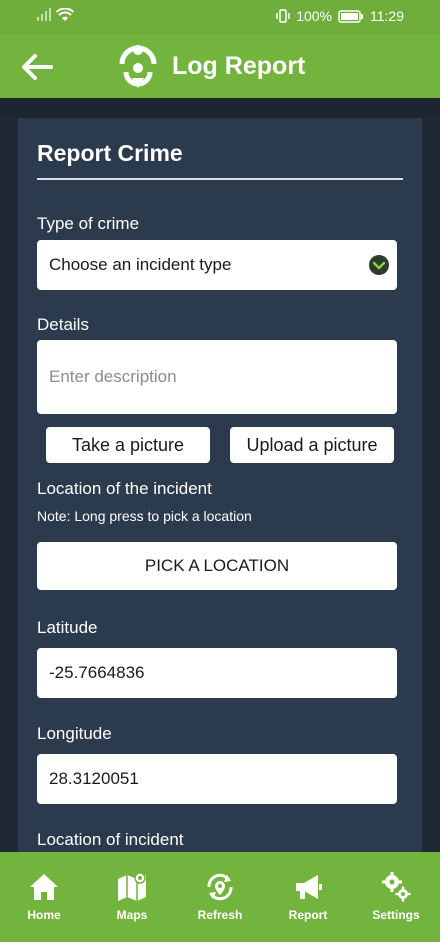 This screenshot has height=942, width=440. I want to click on details-input: Enter description, so click(217, 377).